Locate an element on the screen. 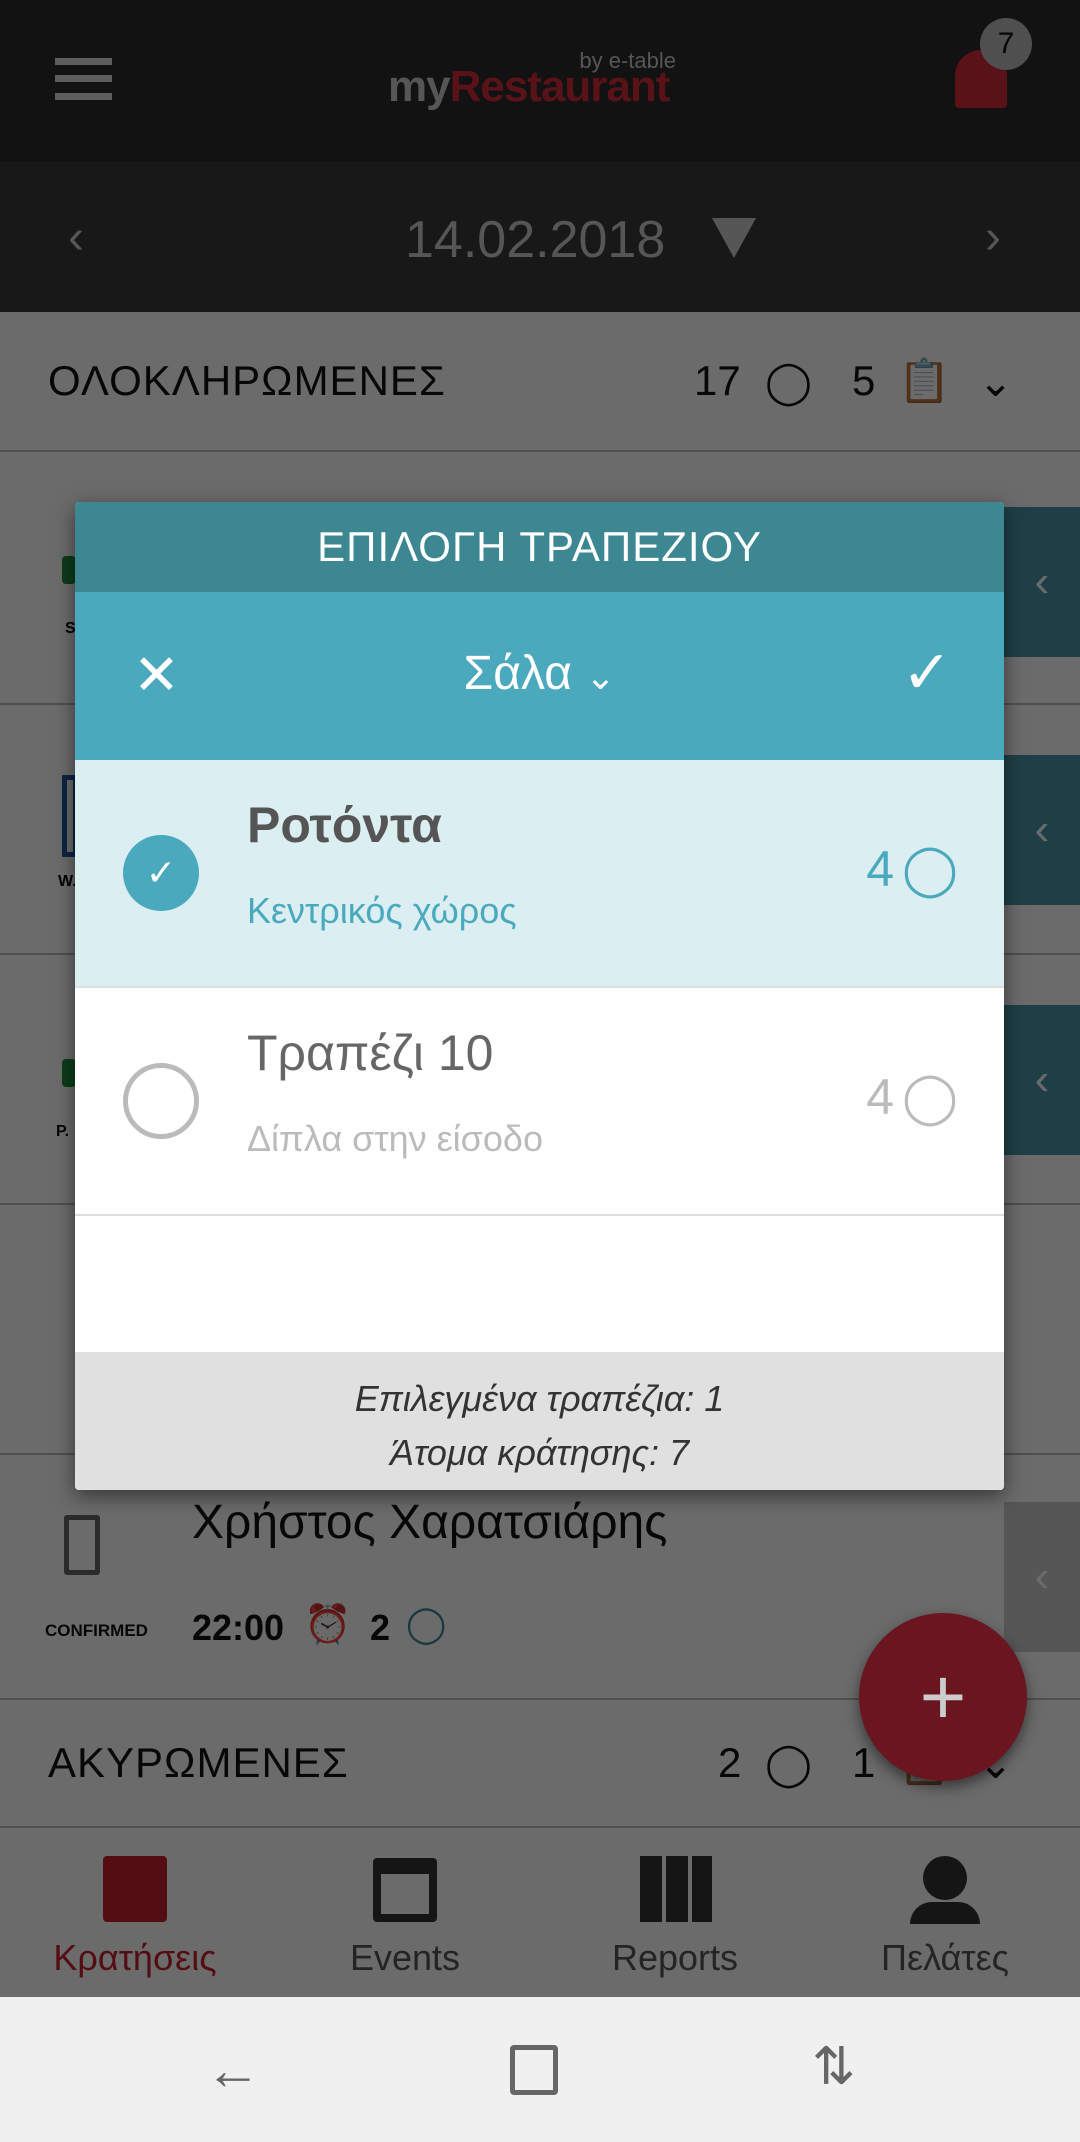 Image resolution: width=1080 pixels, height=2142 pixels. nav-label: Events is located at coordinates (405, 1957).